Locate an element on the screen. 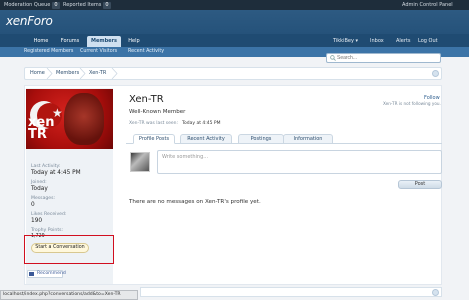 This screenshot has width=469, height=300. stat-label-trophy-points: Trophy Points: is located at coordinates (47, 230).